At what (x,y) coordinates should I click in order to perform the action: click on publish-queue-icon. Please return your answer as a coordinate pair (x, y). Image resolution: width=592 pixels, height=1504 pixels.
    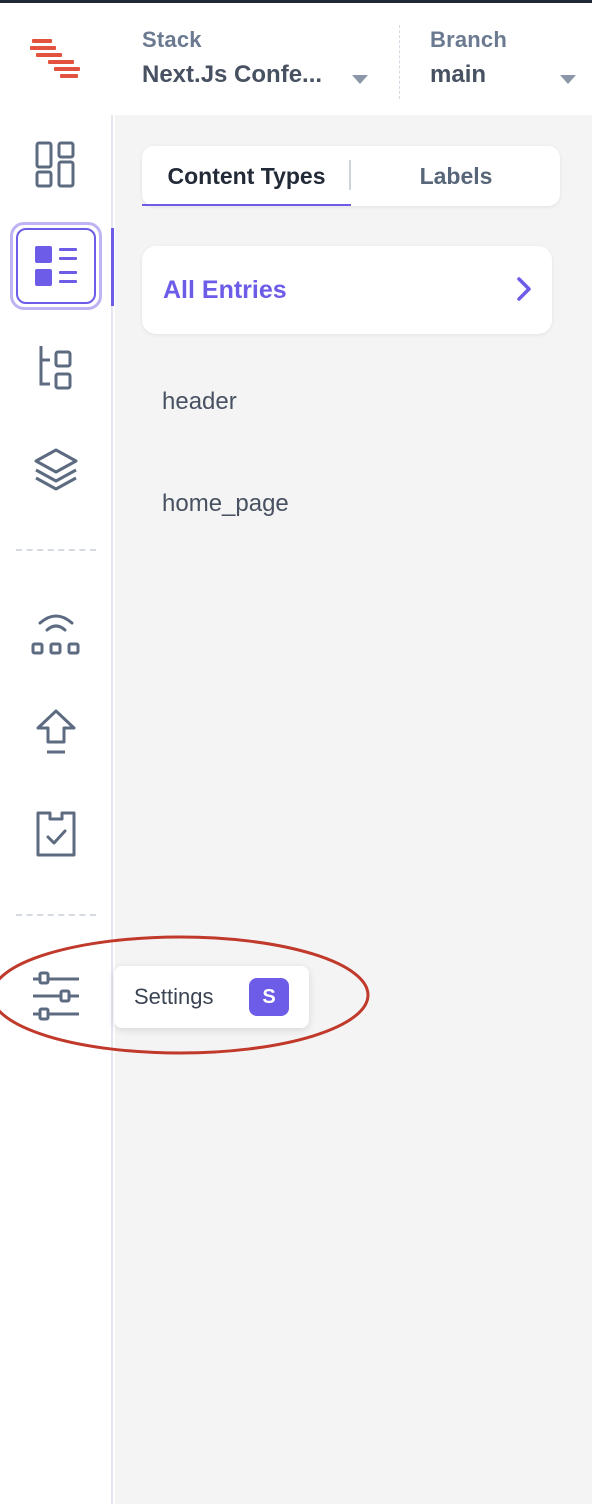
    Looking at the image, I should click on (56, 731).